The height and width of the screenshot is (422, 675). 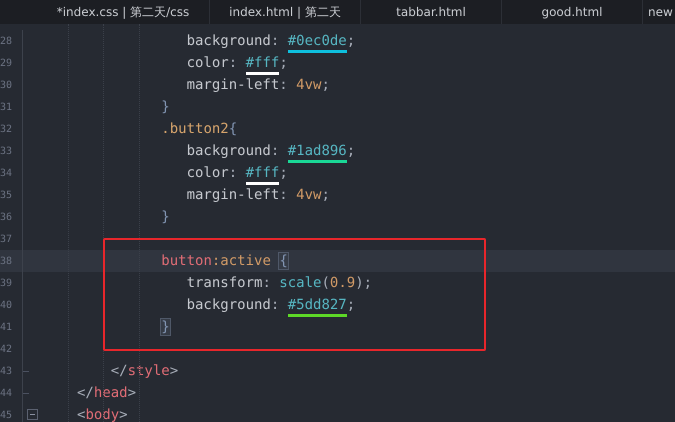 What do you see at coordinates (6, 151) in the screenshot?
I see `line-number: 33` at bounding box center [6, 151].